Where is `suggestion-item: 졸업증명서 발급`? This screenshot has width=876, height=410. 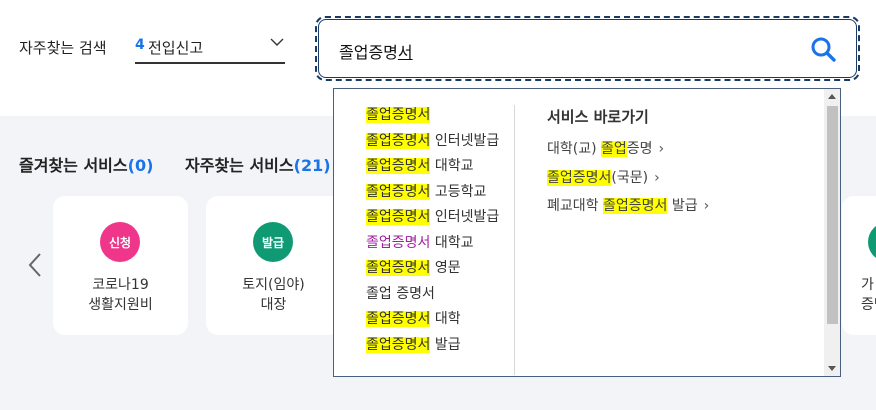 suggestion-item: 졸업증명서 발급 is located at coordinates (436, 346).